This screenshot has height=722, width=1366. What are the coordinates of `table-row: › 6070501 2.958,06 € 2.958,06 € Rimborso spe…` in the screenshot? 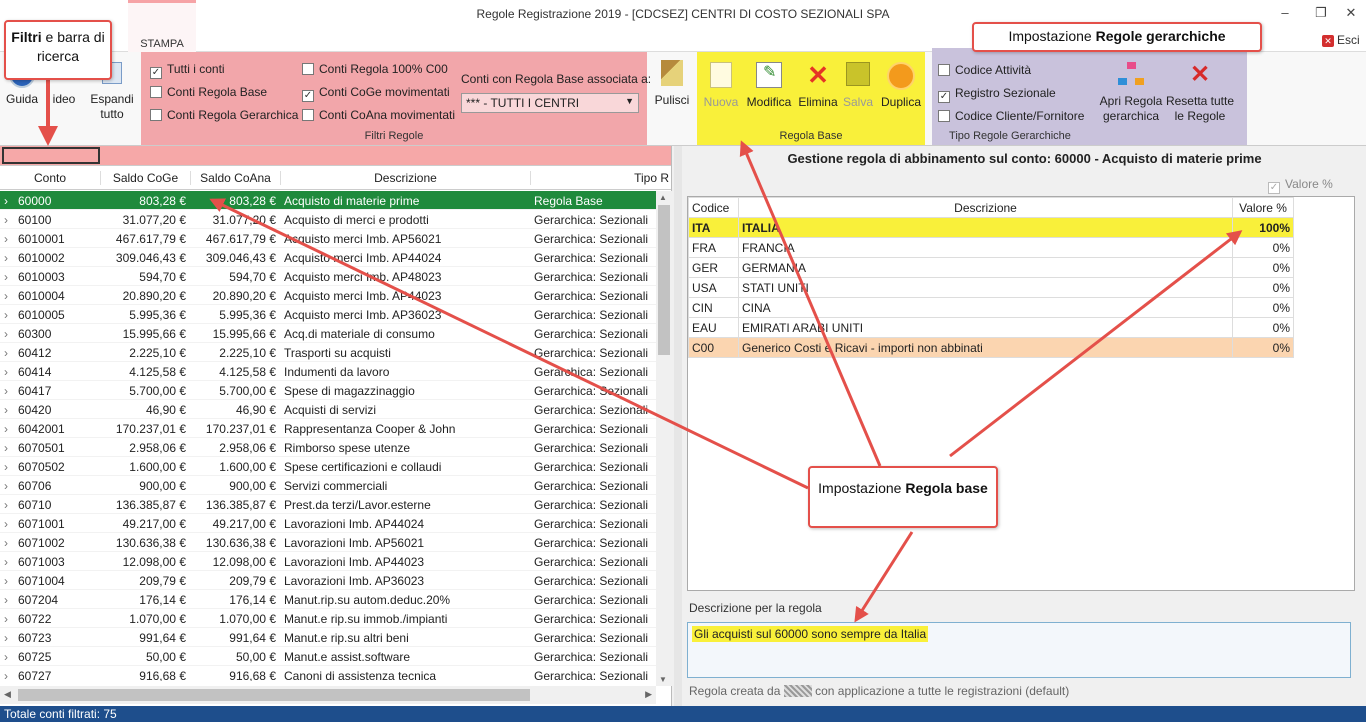 It's located at (328, 447).